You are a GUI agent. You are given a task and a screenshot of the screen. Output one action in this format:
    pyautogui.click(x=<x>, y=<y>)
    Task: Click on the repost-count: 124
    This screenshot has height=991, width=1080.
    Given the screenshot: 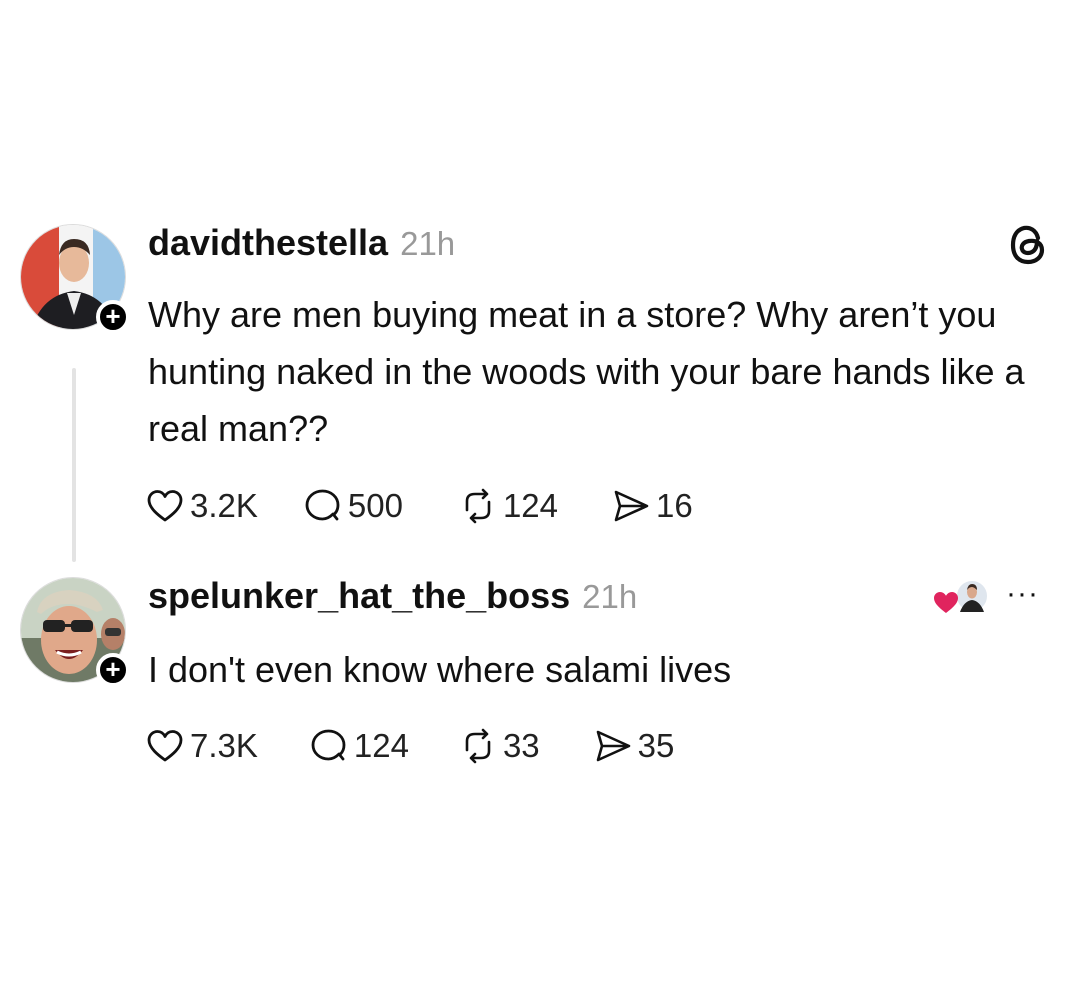 What is the action you would take?
    pyautogui.click(x=530, y=505)
    